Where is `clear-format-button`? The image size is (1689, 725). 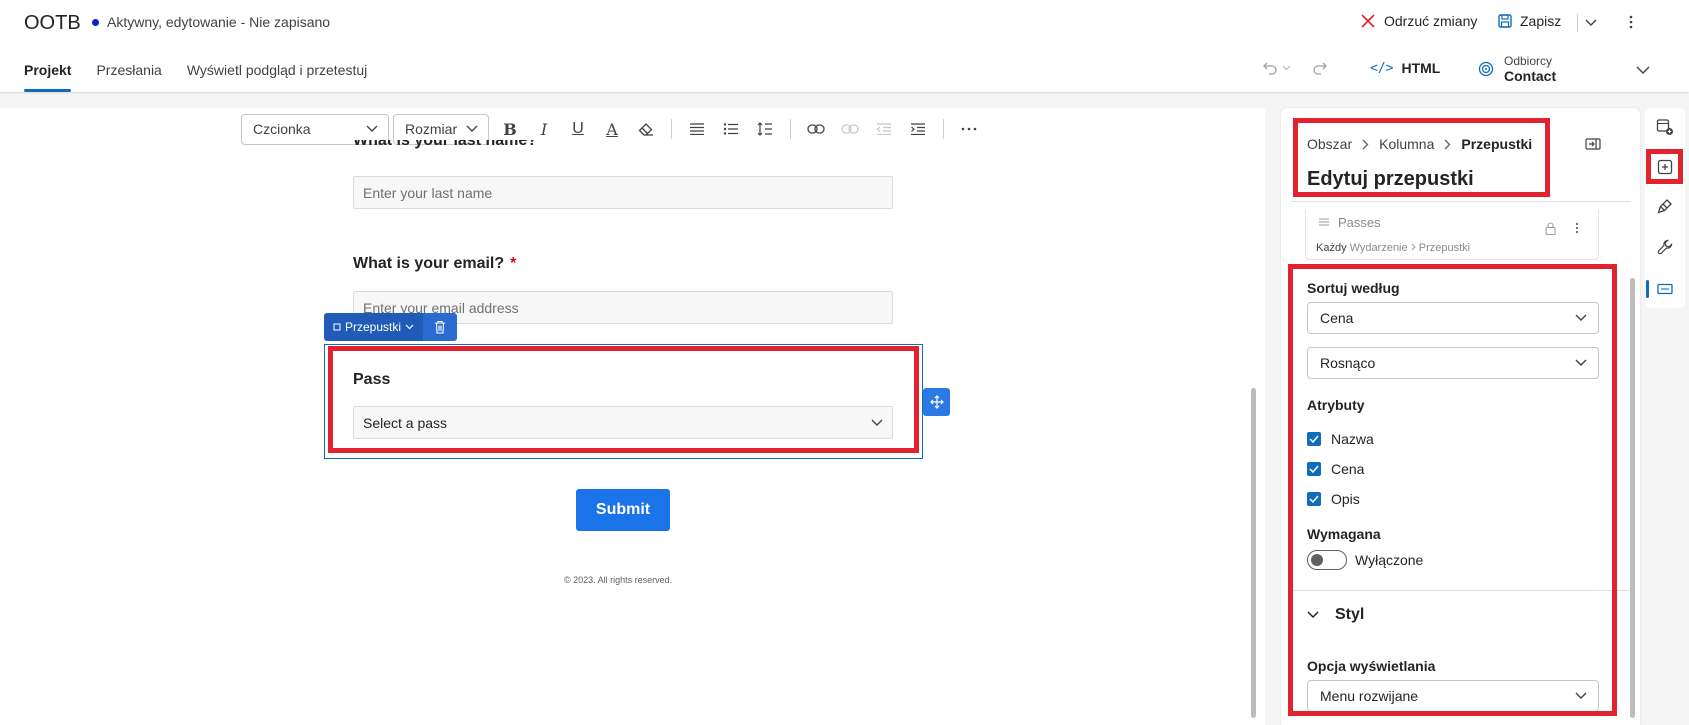 clear-format-button is located at coordinates (646, 129).